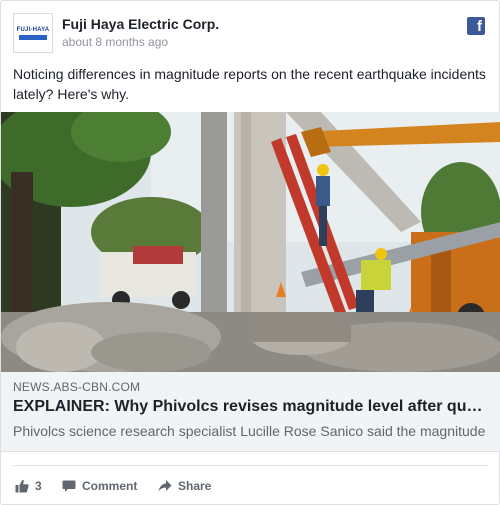 The height and width of the screenshot is (505, 500). Describe the element at coordinates (33, 29) in the screenshot. I see `avatar-logo-text: FUJI-HAYA` at that location.